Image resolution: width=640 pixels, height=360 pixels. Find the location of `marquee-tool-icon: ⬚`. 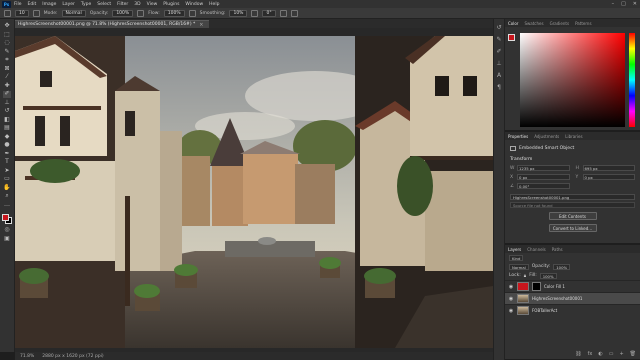

marquee-tool-icon: ⬚ is located at coordinates (7, 35).